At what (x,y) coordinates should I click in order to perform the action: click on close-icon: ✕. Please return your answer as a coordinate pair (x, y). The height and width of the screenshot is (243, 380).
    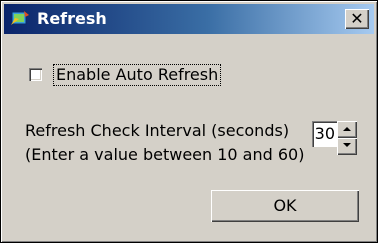
    Looking at the image, I should click on (357, 18).